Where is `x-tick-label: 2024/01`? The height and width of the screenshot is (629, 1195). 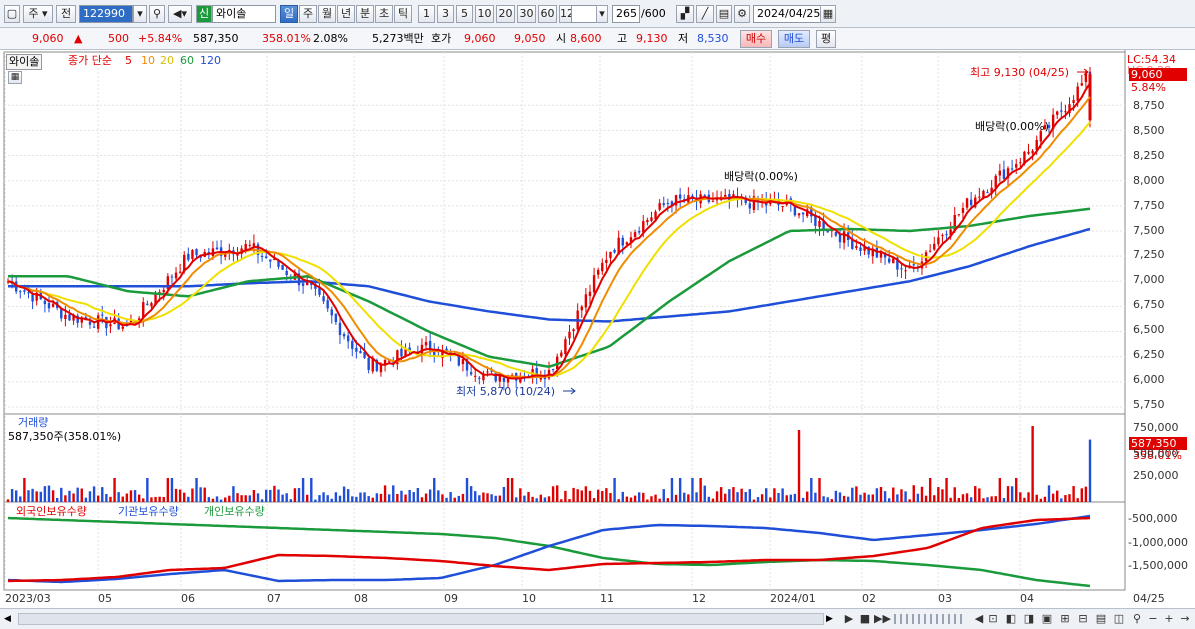 x-tick-label: 2024/01 is located at coordinates (793, 598).